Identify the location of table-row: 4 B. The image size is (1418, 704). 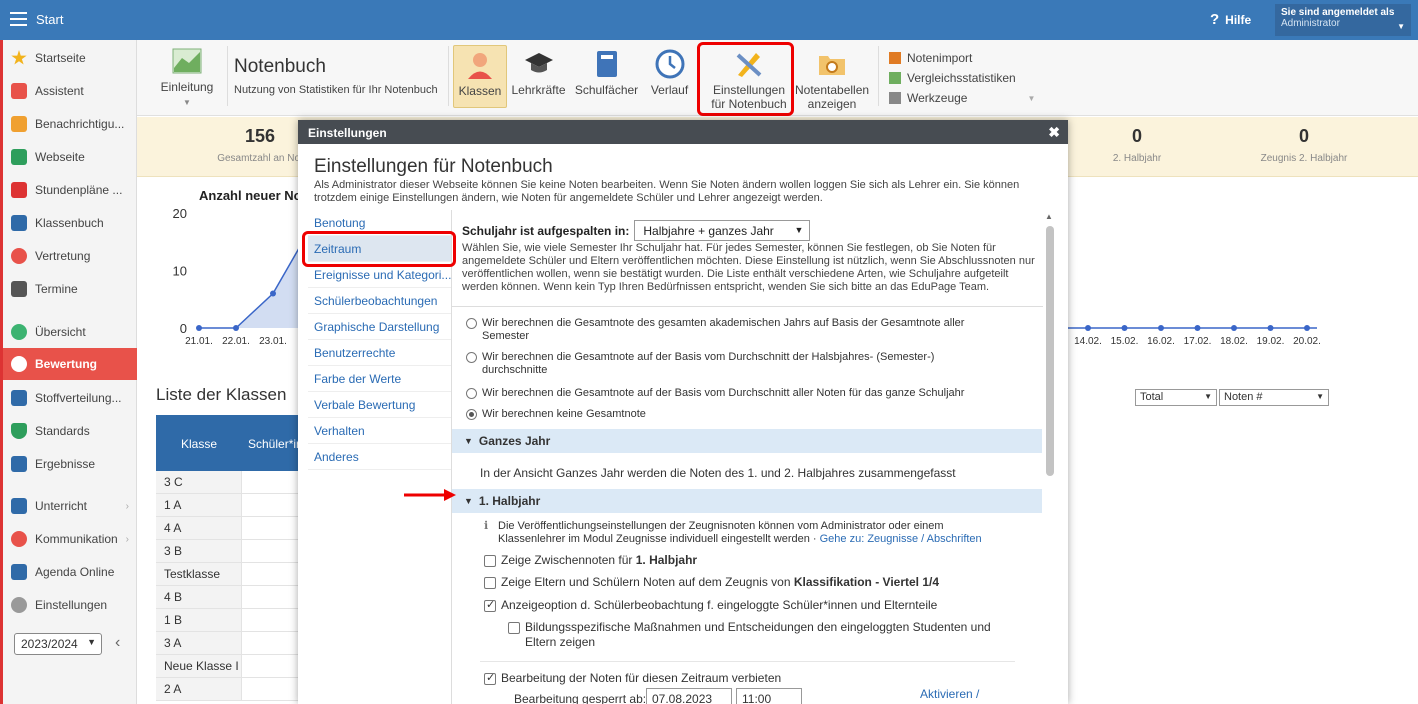
(227, 597).